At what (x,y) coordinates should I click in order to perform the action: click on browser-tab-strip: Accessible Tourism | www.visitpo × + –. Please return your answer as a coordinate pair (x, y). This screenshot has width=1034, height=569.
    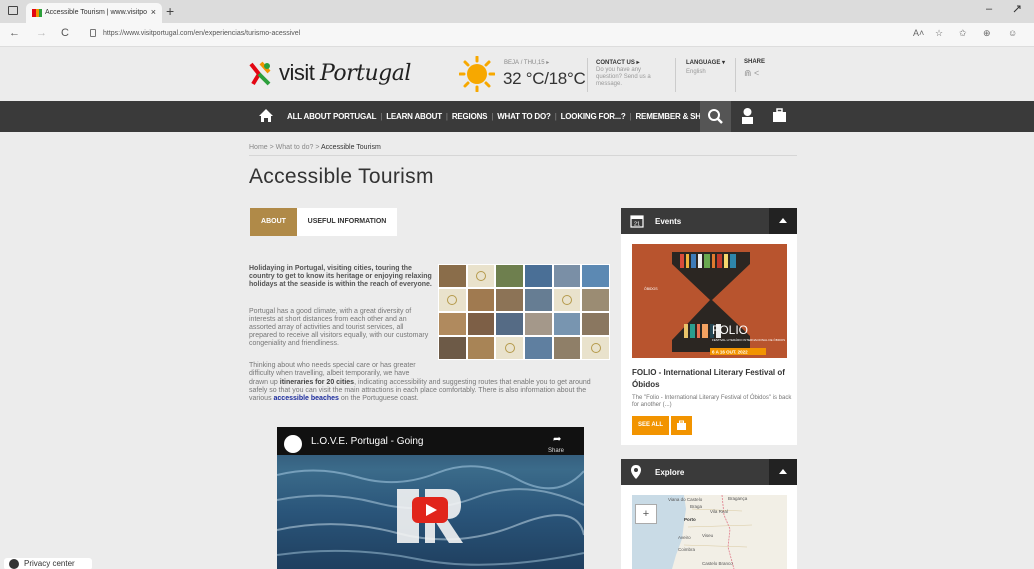
    Looking at the image, I should click on (517, 11).